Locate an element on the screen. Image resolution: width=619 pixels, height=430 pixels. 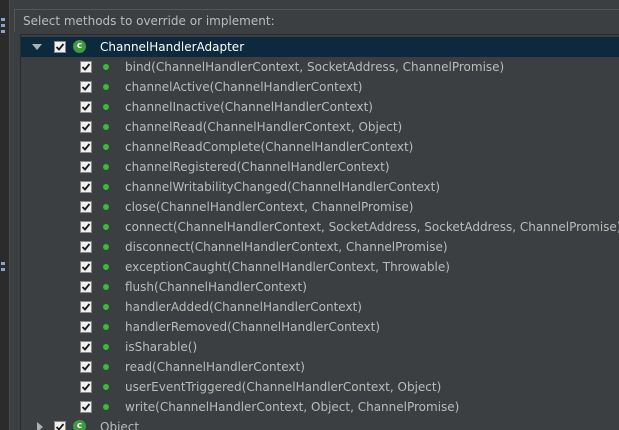
tree-row-root-class: c ChannelHandlerAdapter is located at coordinates (320, 47).